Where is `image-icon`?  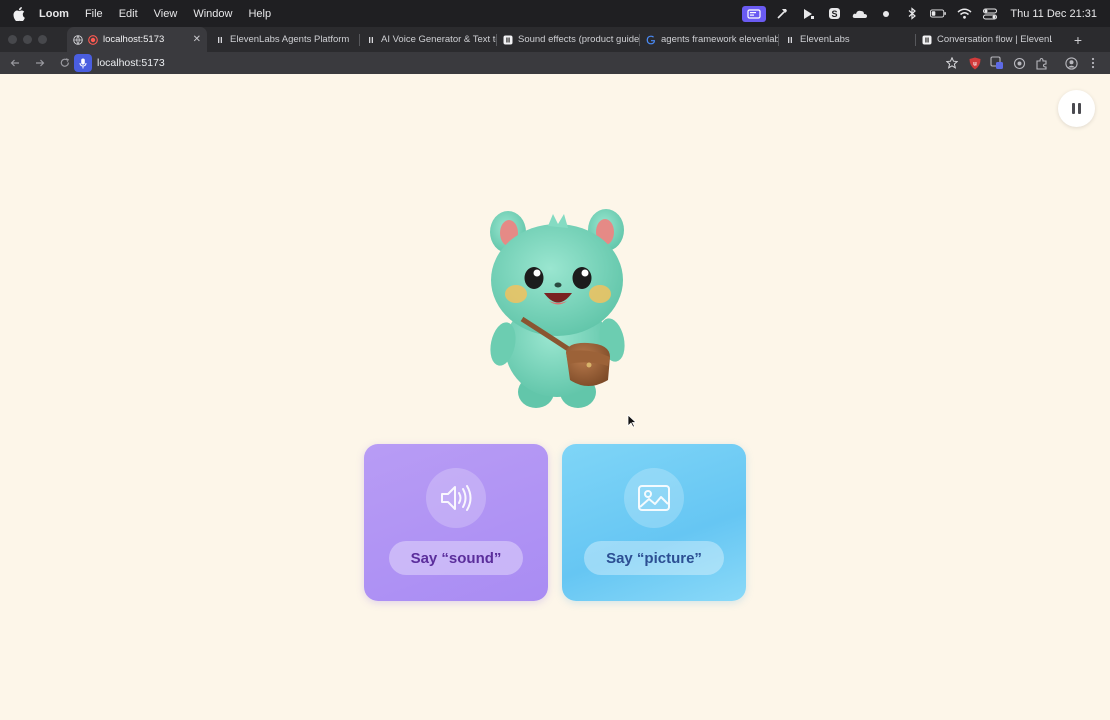 image-icon is located at coordinates (654, 498).